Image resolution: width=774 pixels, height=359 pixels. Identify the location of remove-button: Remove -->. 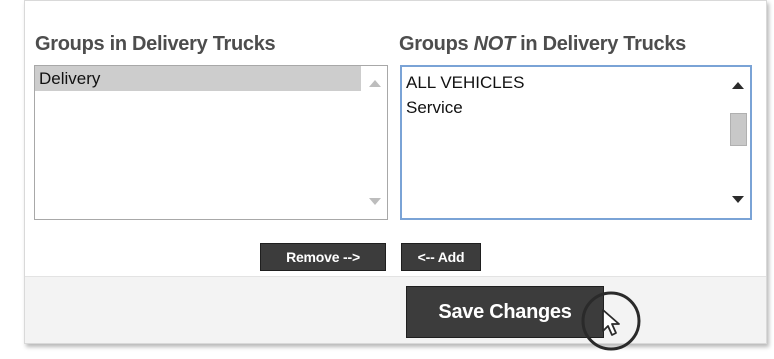
(323, 257).